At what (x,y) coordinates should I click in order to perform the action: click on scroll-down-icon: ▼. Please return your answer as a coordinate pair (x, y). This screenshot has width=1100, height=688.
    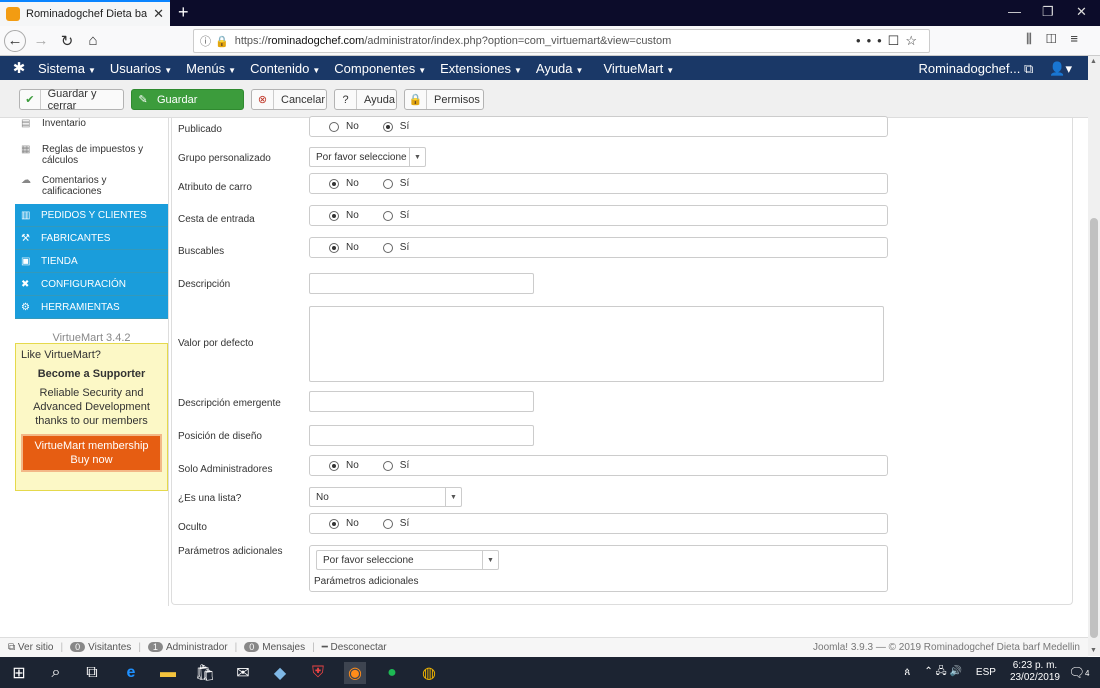
    Looking at the image, I should click on (1093, 650).